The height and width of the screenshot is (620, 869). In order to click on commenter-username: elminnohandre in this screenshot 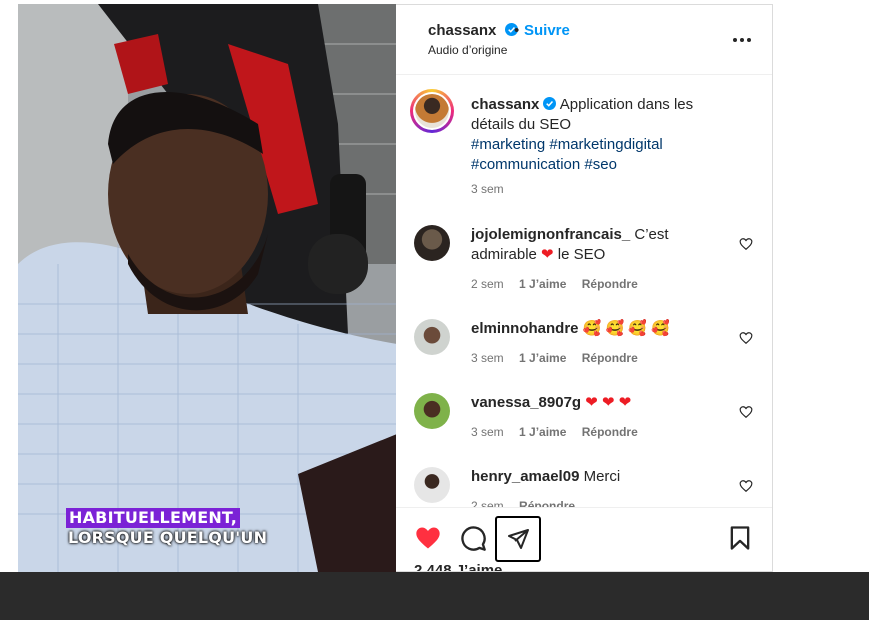, I will do `click(525, 328)`.